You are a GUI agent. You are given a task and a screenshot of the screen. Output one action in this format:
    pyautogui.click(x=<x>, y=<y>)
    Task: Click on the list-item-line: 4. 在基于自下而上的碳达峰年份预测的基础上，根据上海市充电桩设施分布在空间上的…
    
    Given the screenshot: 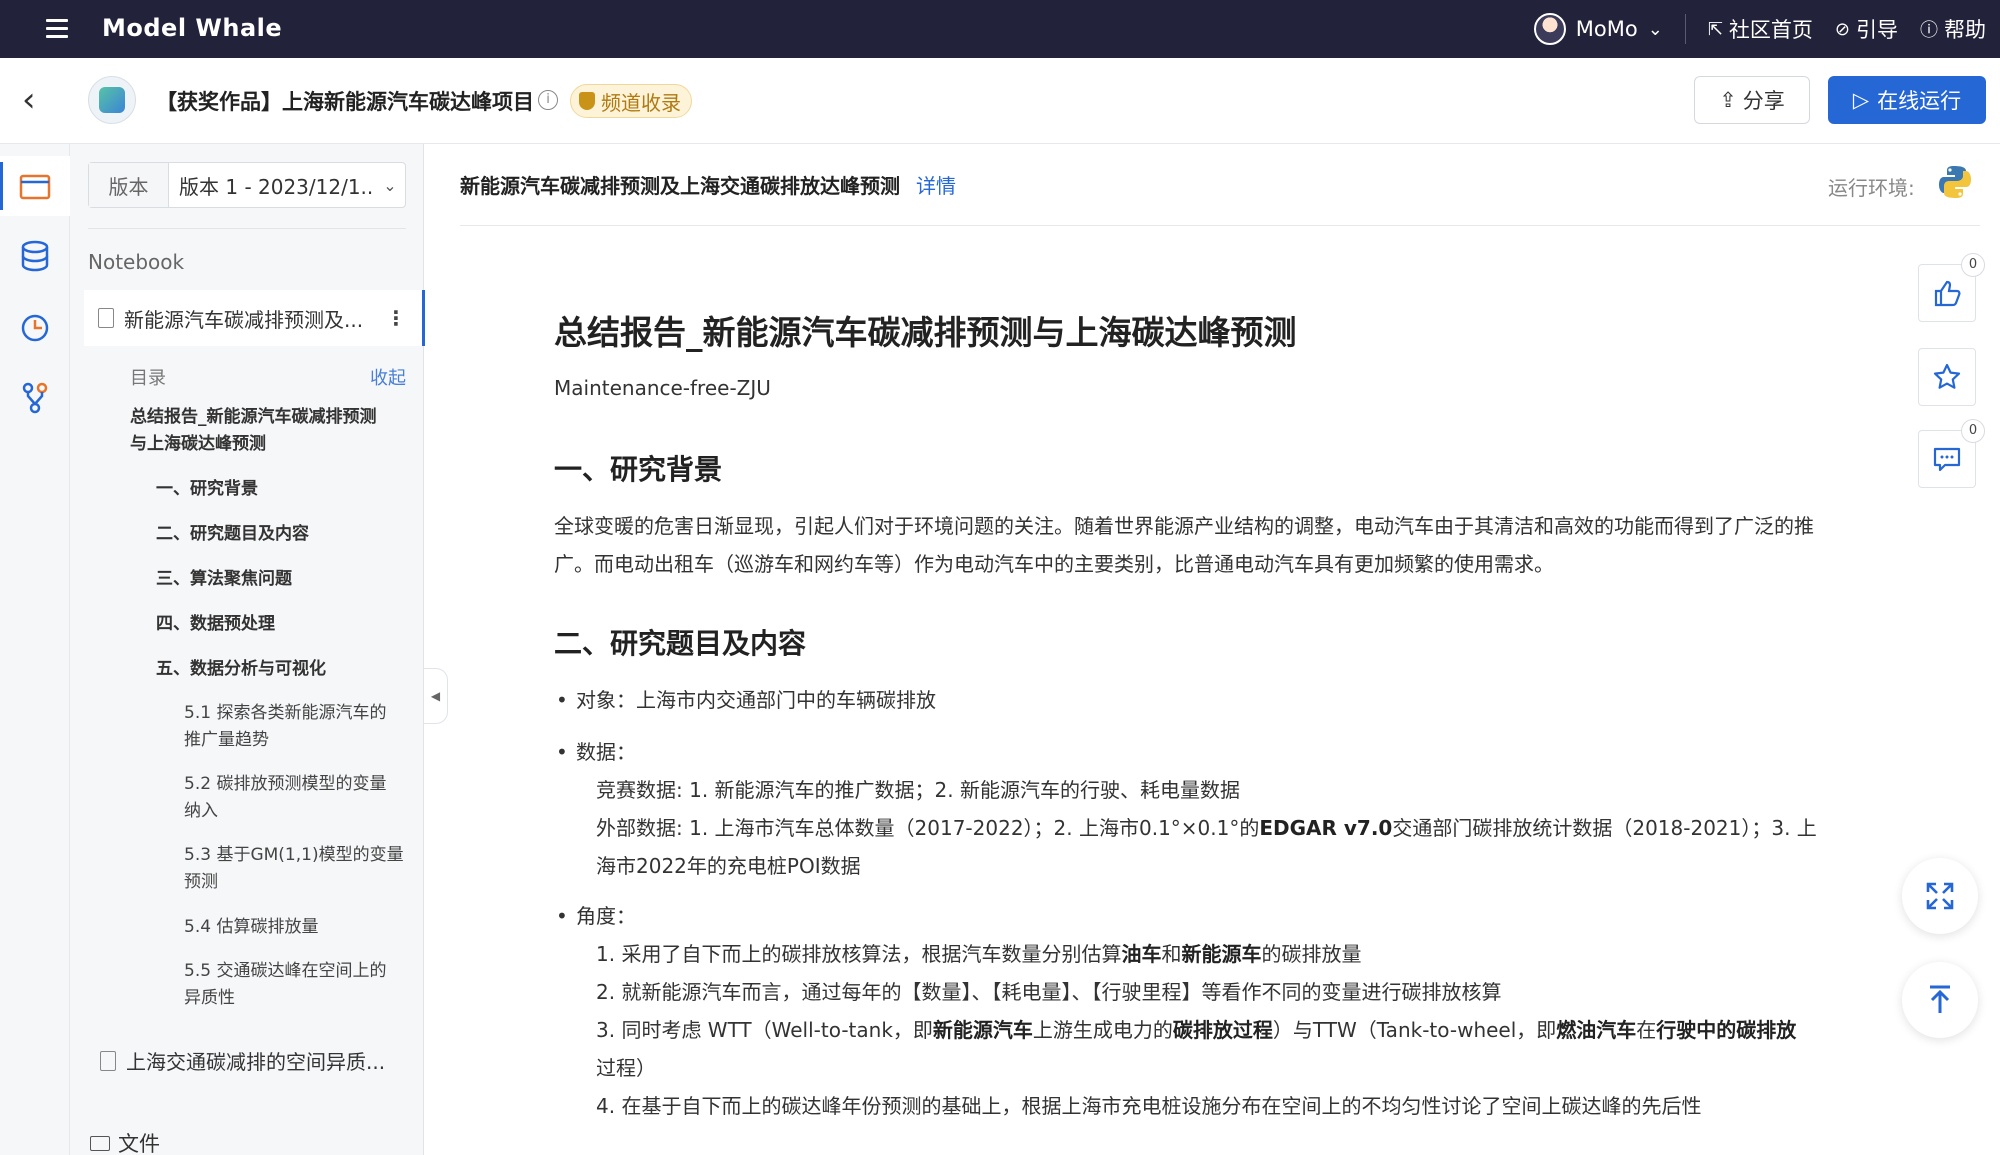 What is the action you would take?
    pyautogui.click(x=1149, y=1106)
    